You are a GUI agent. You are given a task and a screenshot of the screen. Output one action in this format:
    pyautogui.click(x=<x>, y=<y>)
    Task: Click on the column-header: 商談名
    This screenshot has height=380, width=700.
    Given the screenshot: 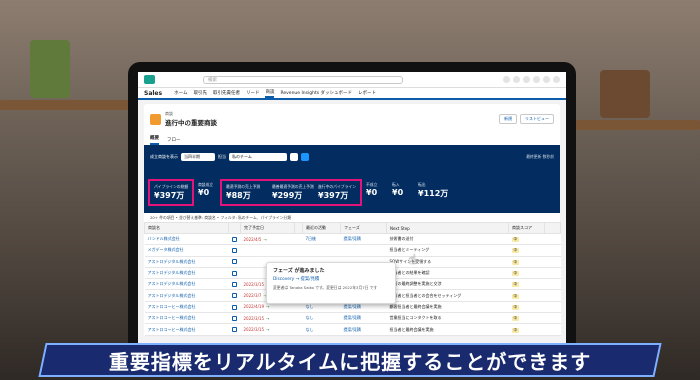 What is the action you would take?
    pyautogui.click(x=186, y=228)
    